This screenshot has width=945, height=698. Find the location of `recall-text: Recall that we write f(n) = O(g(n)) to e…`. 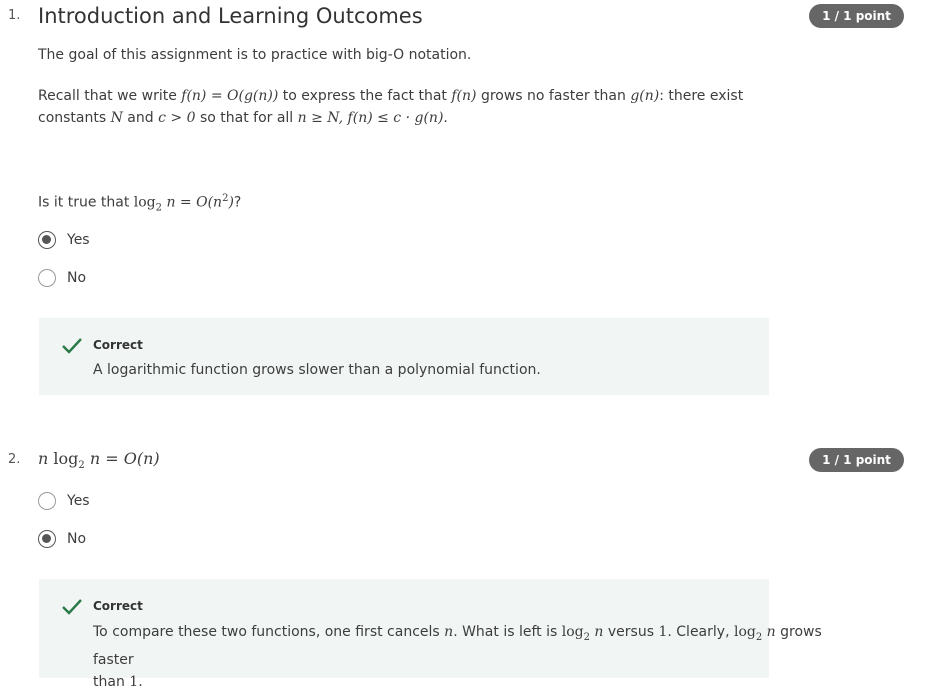

recall-text: Recall that we write f(n) = O(g(n)) to e… is located at coordinates (391, 107).